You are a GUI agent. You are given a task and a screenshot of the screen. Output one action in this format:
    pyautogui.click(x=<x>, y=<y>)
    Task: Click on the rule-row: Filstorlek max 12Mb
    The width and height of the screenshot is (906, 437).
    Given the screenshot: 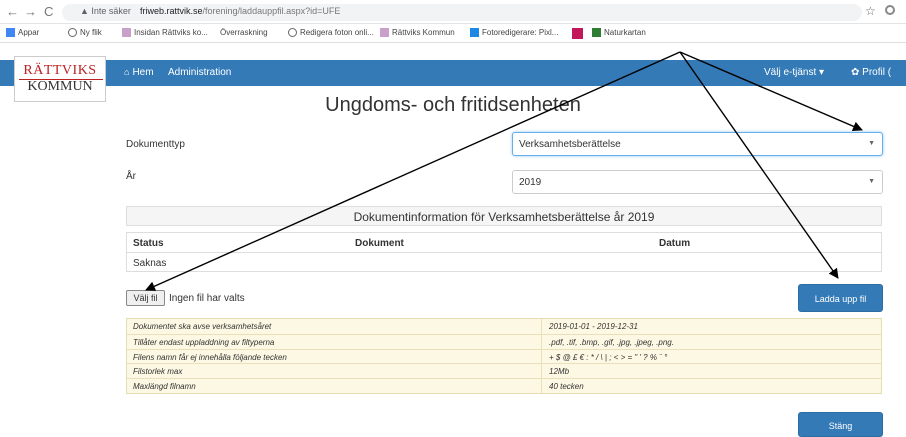 What is the action you would take?
    pyautogui.click(x=504, y=371)
    